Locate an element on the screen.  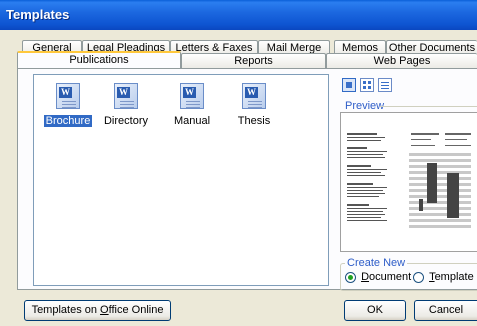
document-radio: Document is located at coordinates (378, 277).